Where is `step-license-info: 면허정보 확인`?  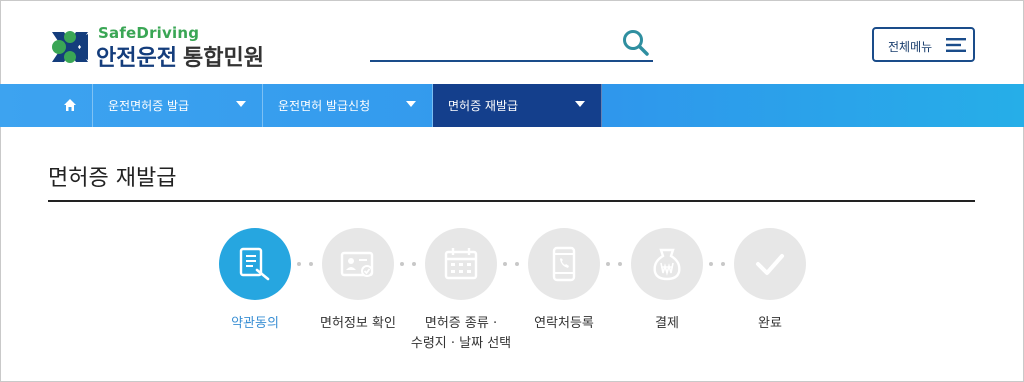
step-license-info: 면허정보 확인 is located at coordinates (358, 298).